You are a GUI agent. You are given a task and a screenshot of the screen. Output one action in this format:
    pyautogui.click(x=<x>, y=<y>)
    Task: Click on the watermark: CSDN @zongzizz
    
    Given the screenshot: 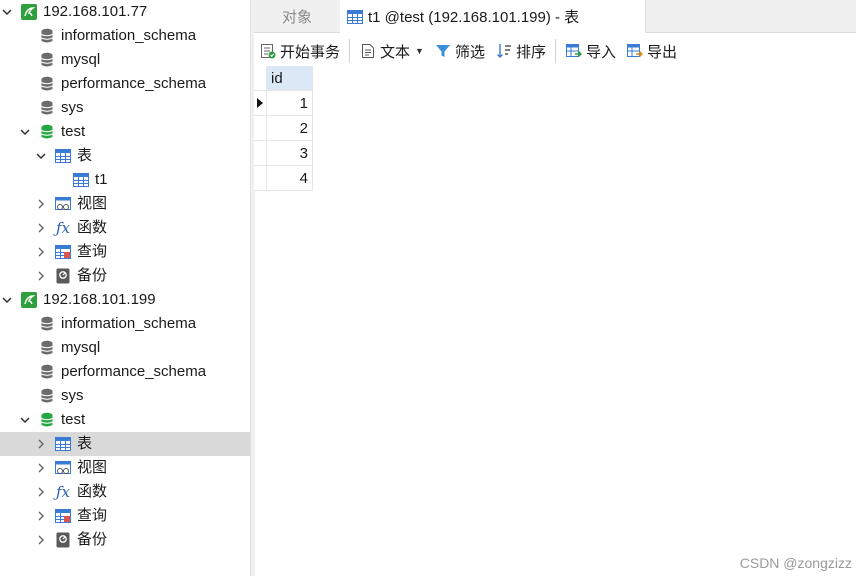 What is the action you would take?
    pyautogui.click(x=796, y=563)
    